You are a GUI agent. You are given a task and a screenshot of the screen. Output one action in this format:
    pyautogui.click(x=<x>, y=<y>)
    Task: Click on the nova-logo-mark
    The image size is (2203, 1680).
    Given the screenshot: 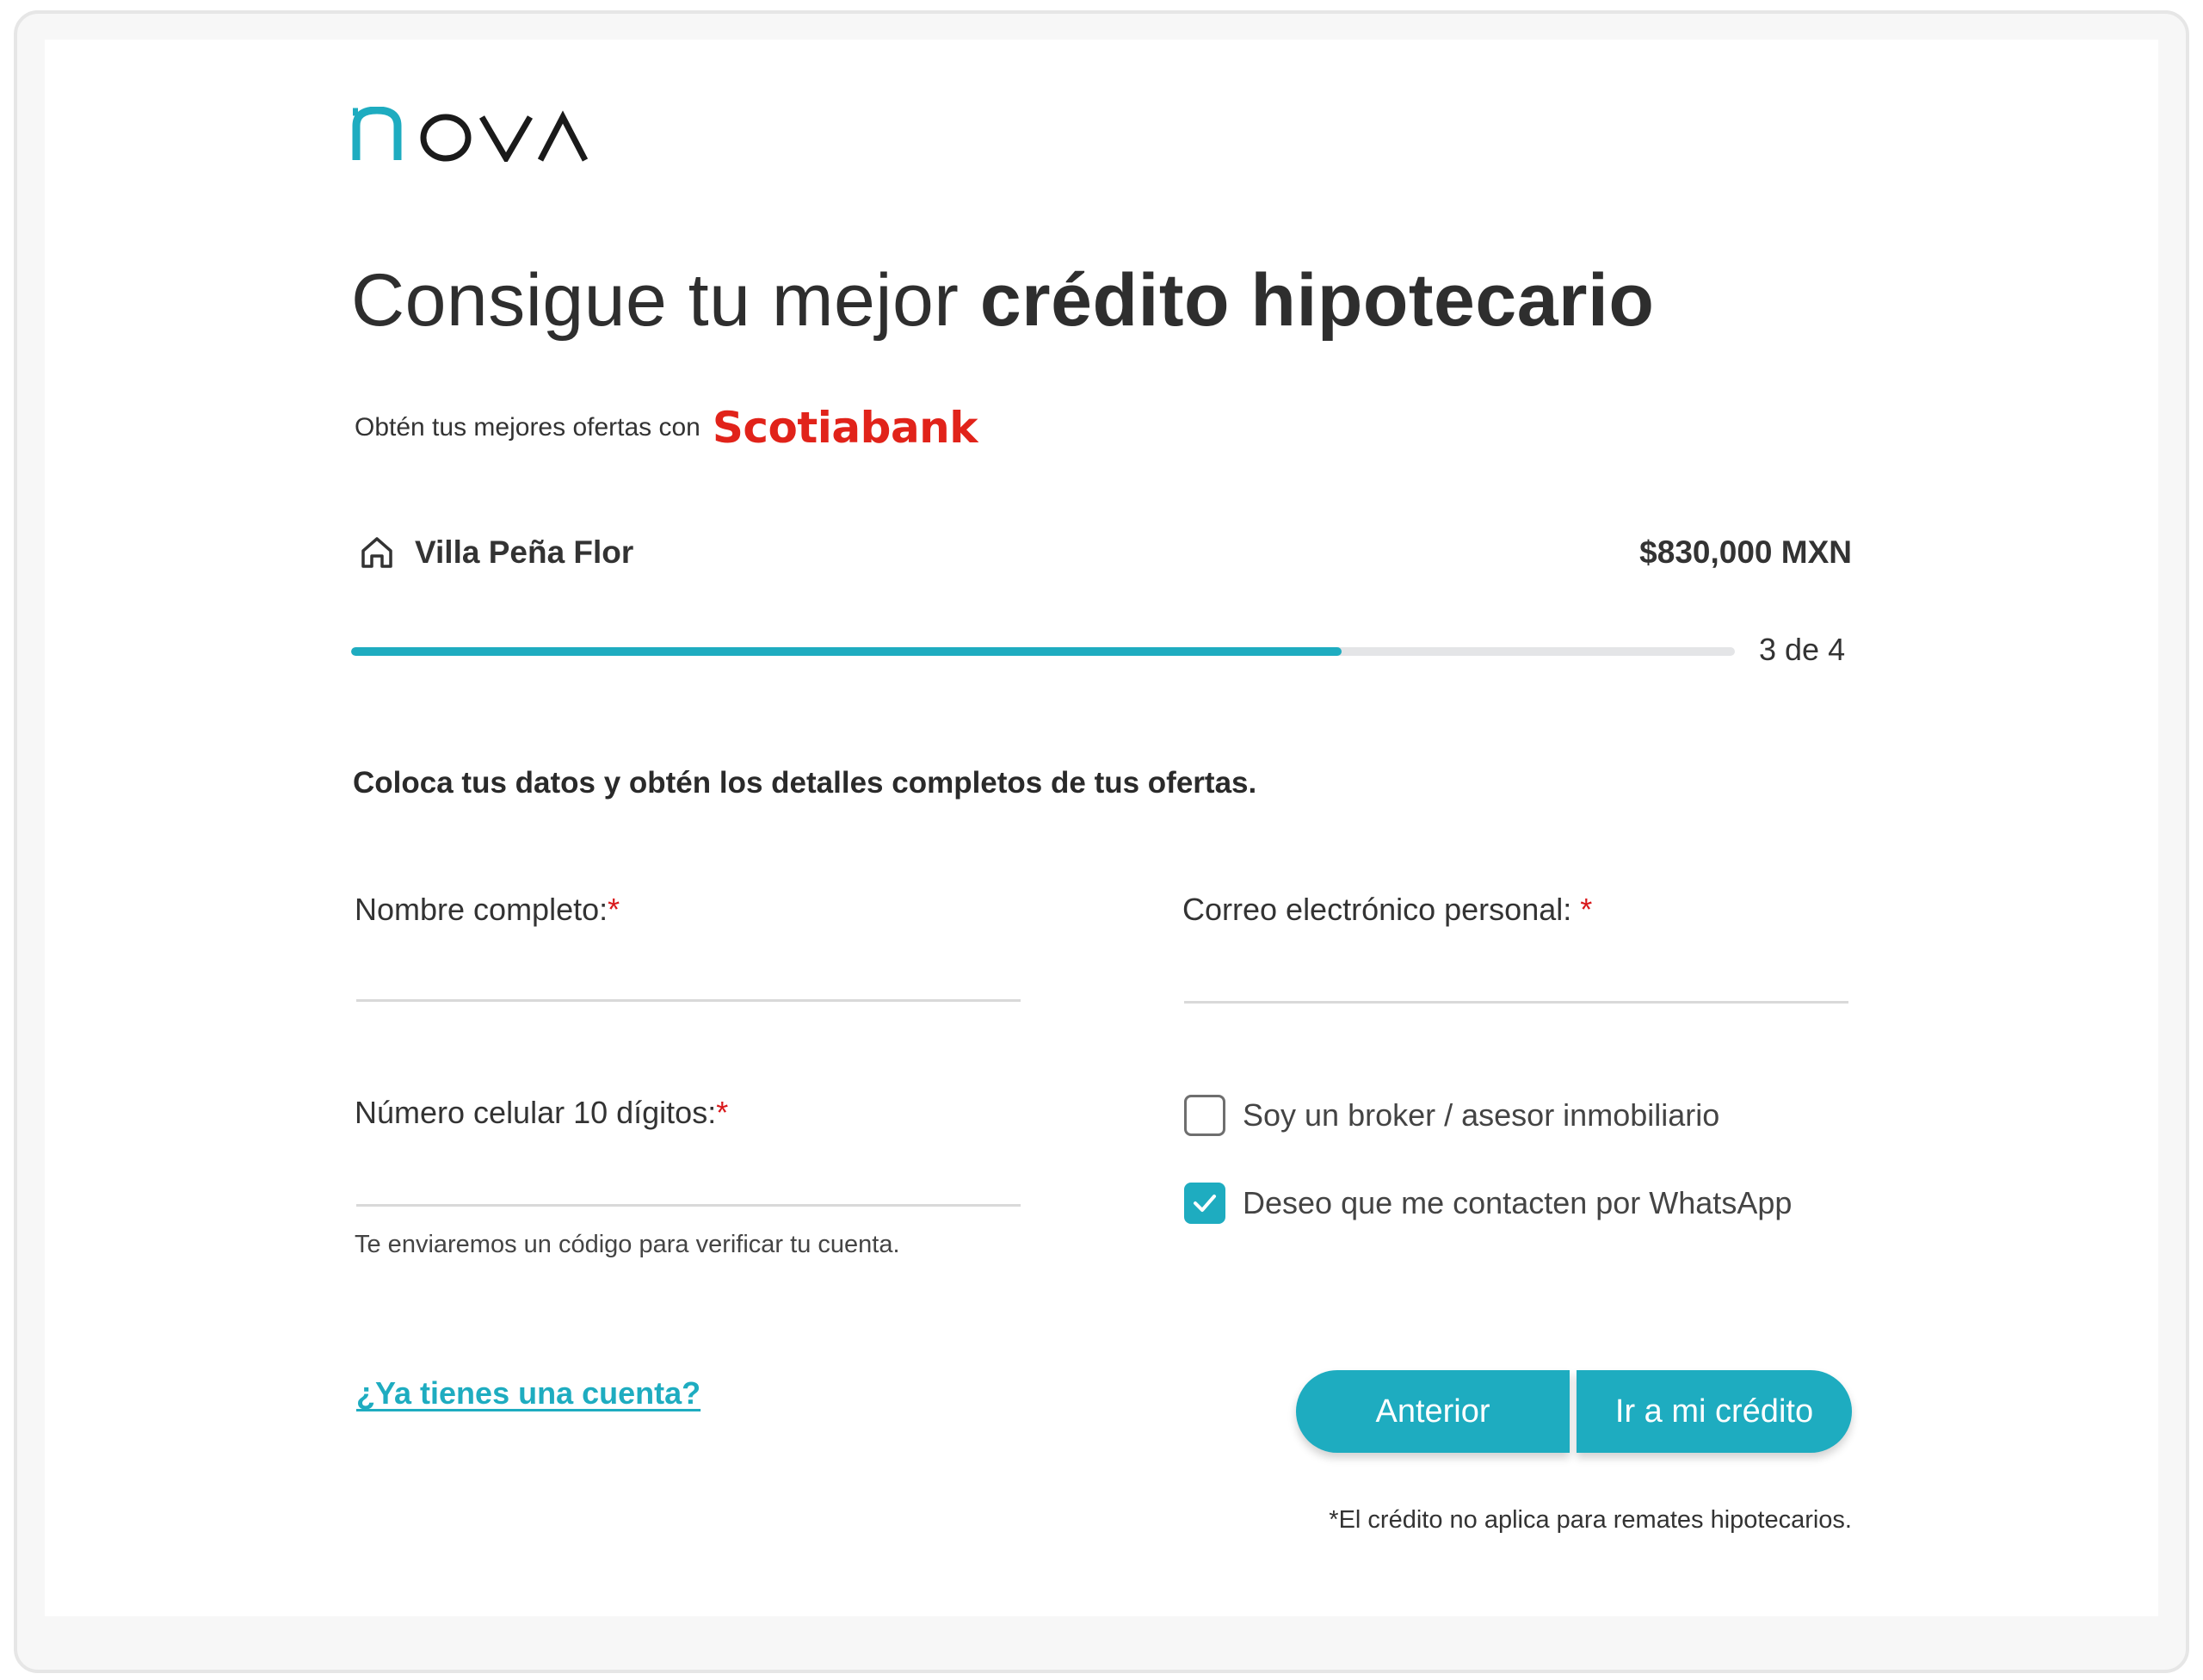 What is the action you would take?
    pyautogui.click(x=471, y=134)
    